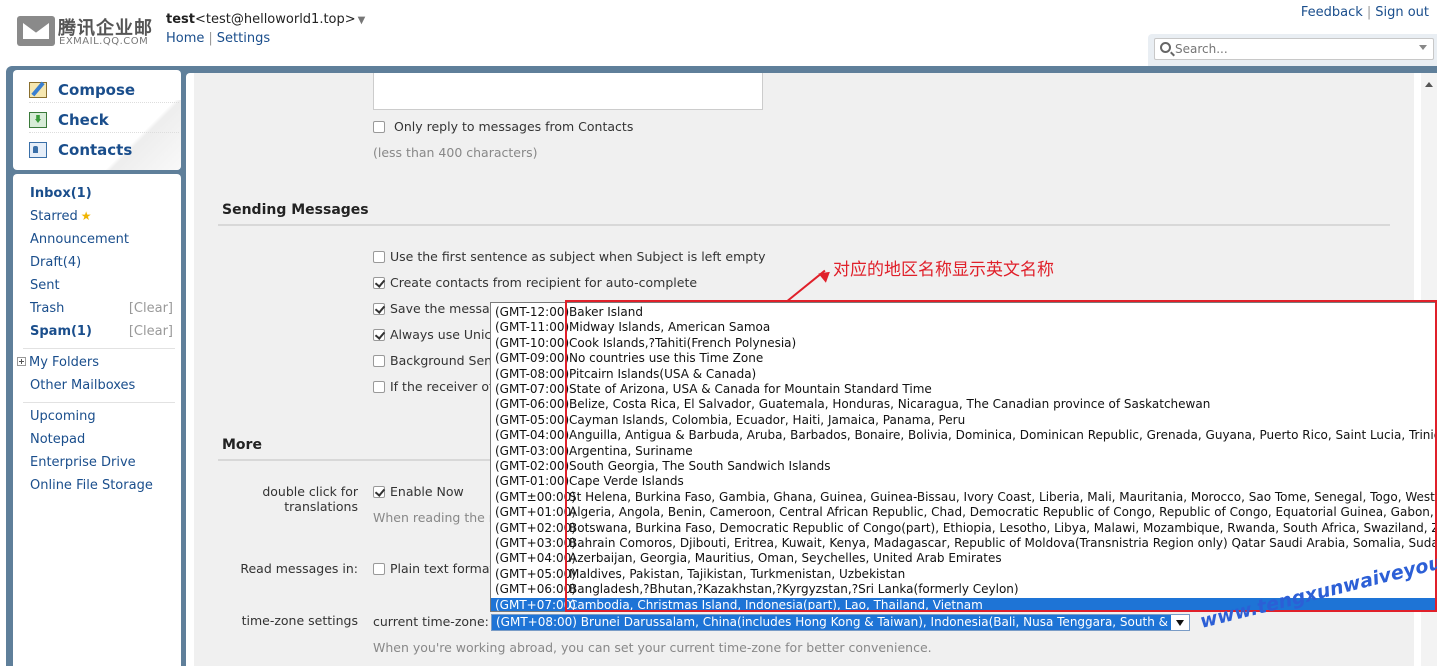 The image size is (1437, 666). Describe the element at coordinates (532, 419) in the screenshot. I see `time-zone-offset: (GMT-05:00)` at that location.